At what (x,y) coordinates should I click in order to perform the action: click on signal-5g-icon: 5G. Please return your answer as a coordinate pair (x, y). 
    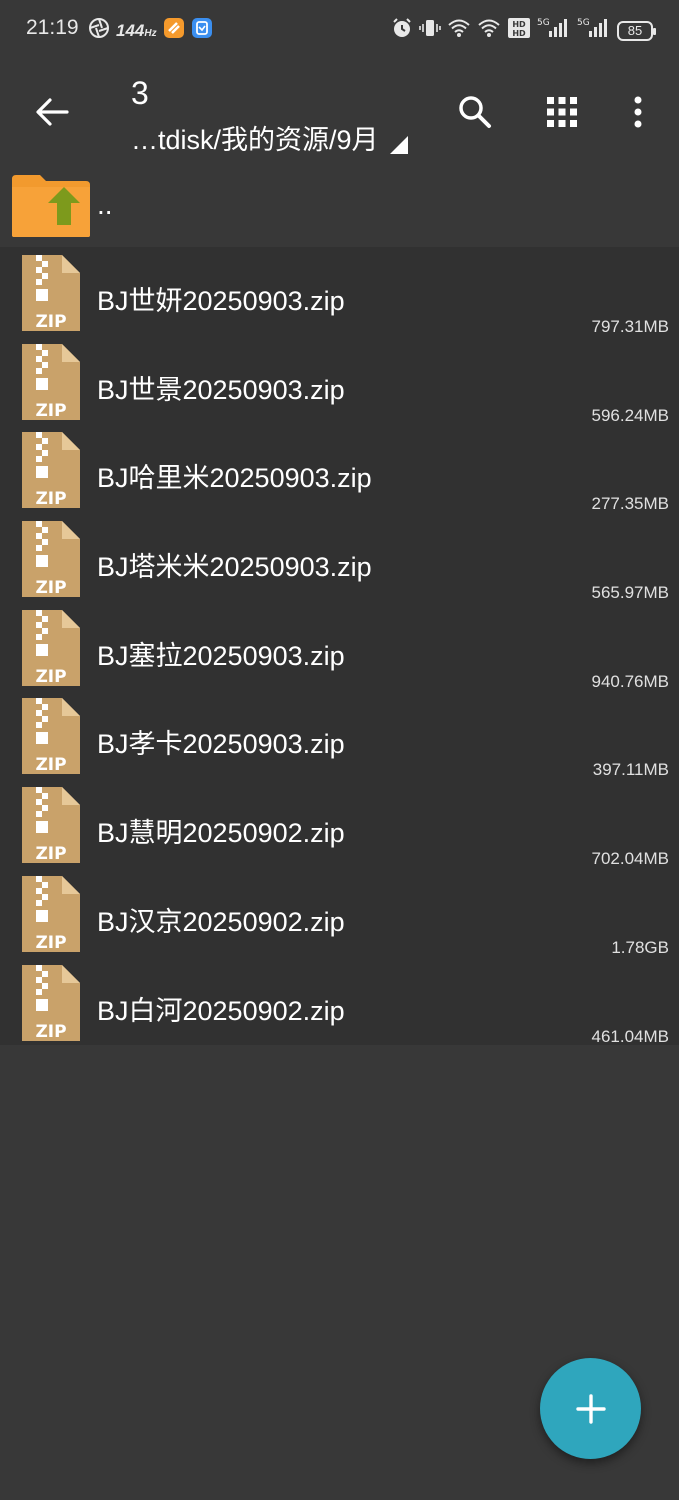
    Looking at the image, I should click on (554, 30).